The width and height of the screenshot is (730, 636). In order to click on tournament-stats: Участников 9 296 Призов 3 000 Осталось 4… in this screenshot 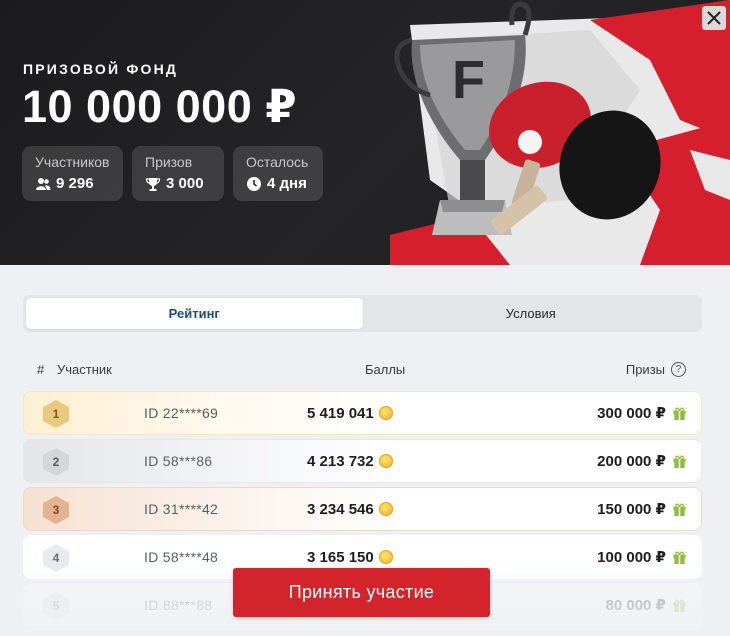, I will do `click(172, 173)`.